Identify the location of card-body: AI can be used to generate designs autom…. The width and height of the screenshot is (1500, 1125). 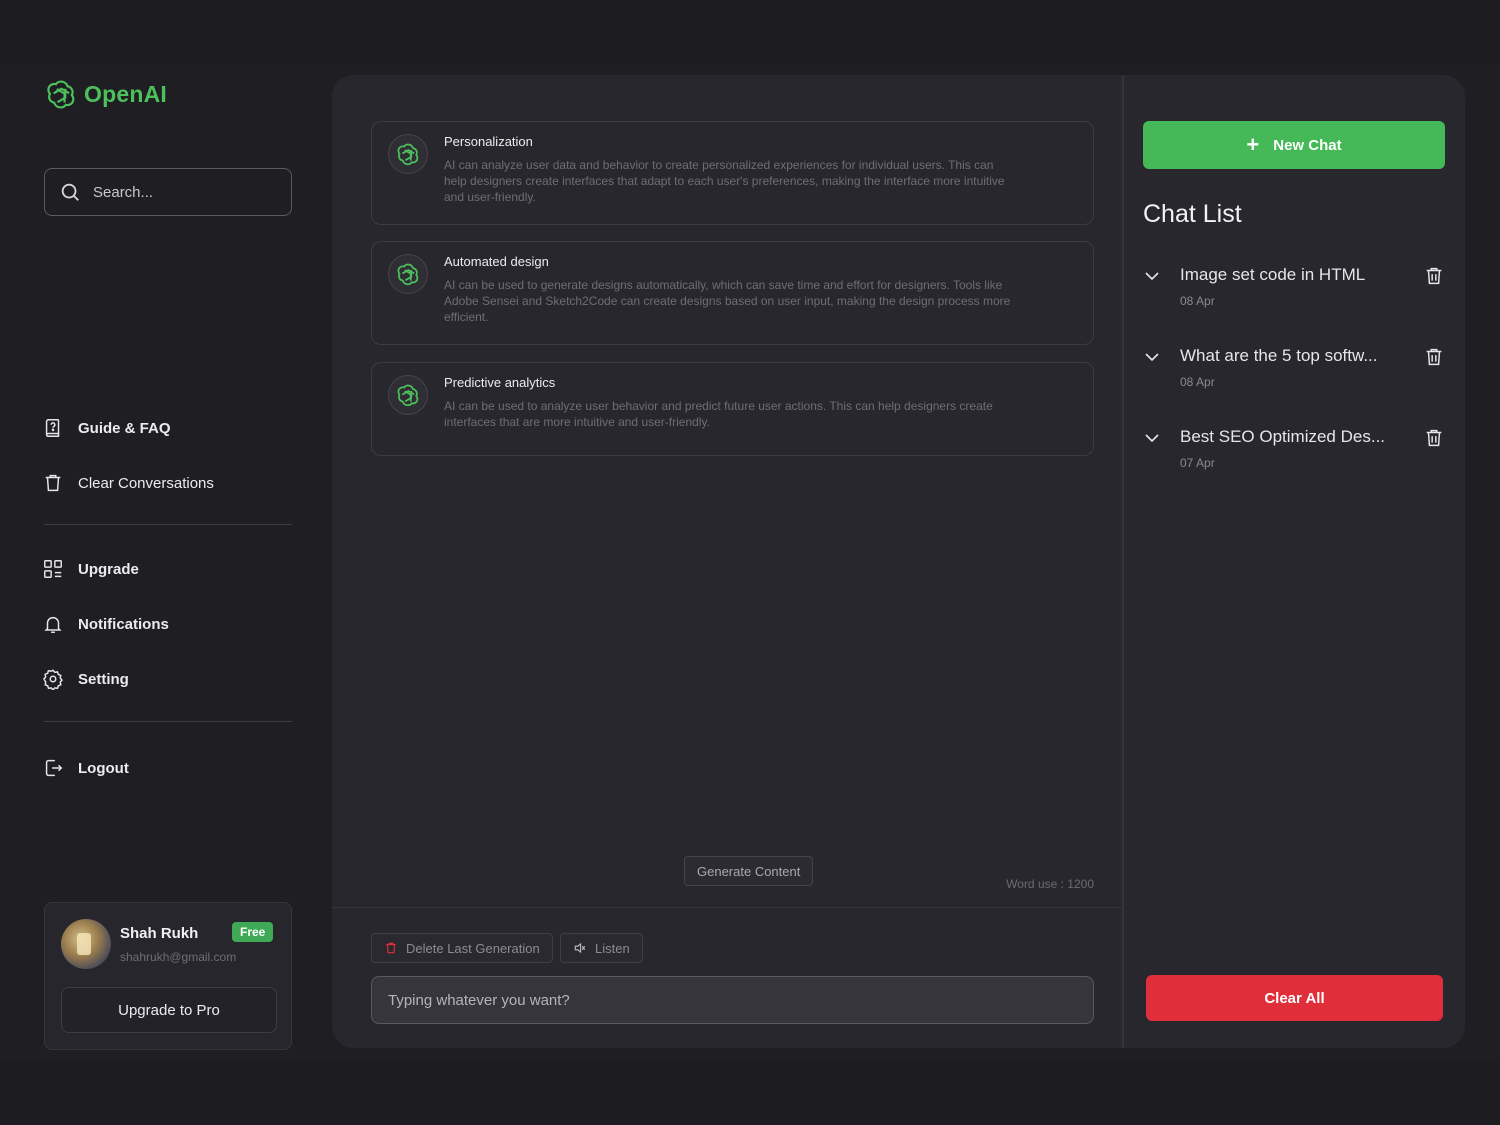
(727, 301).